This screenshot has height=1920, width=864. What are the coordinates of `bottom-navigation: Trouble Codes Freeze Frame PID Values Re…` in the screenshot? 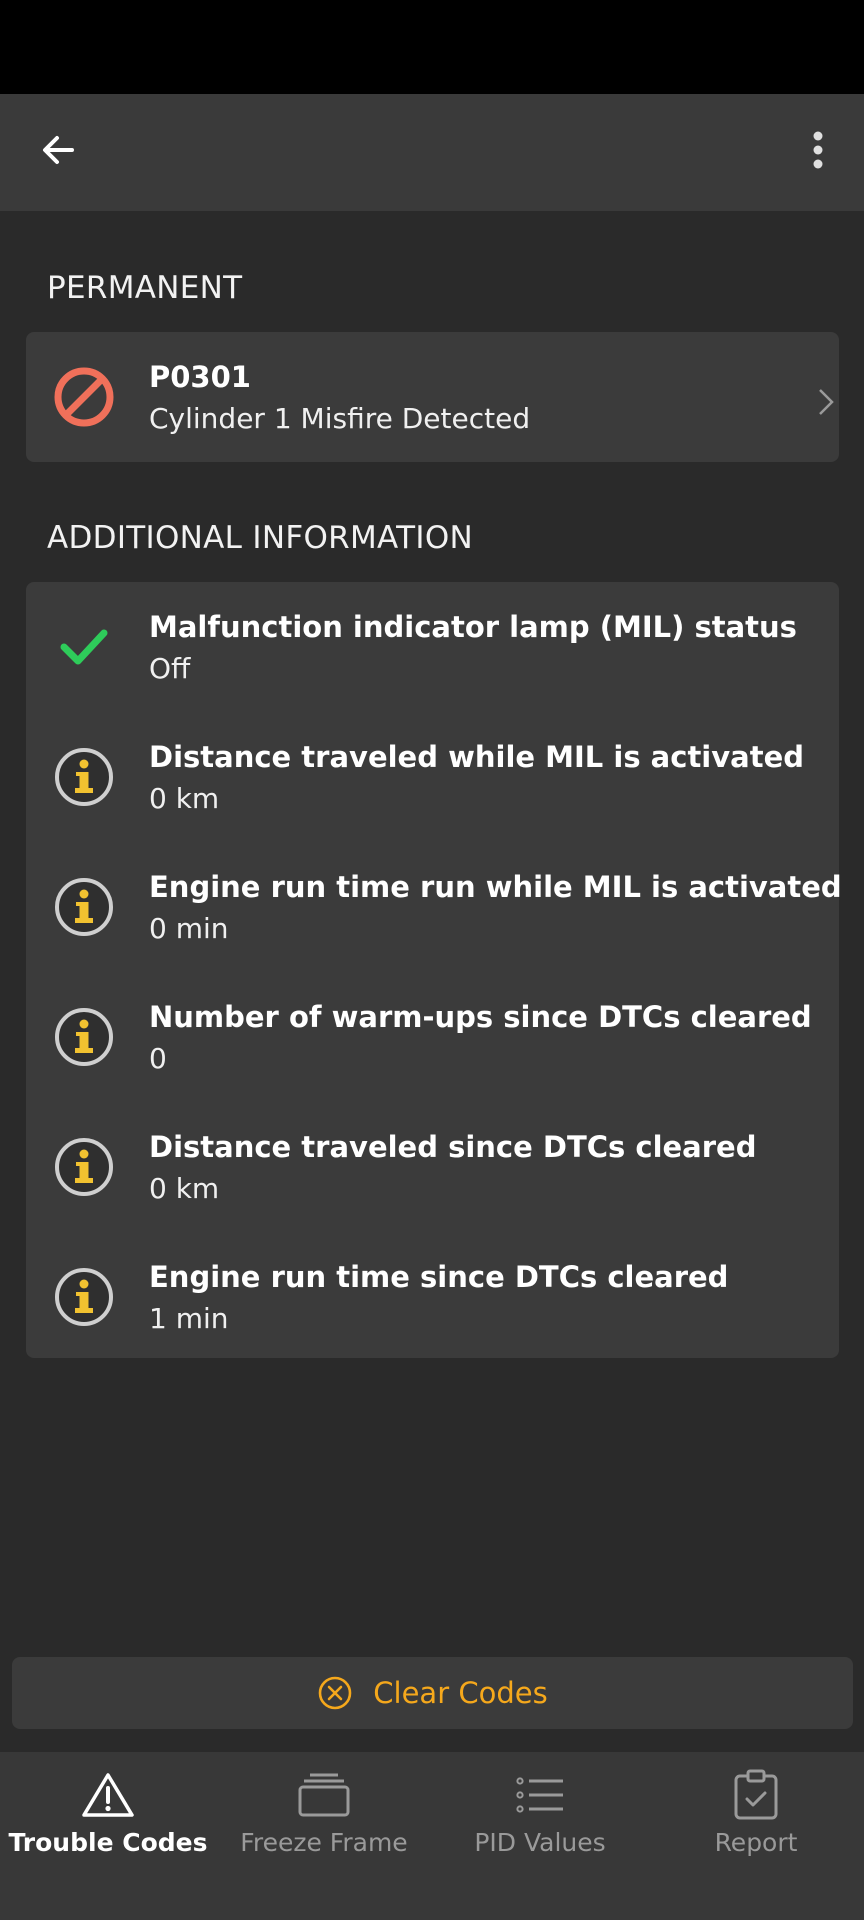 It's located at (432, 1836).